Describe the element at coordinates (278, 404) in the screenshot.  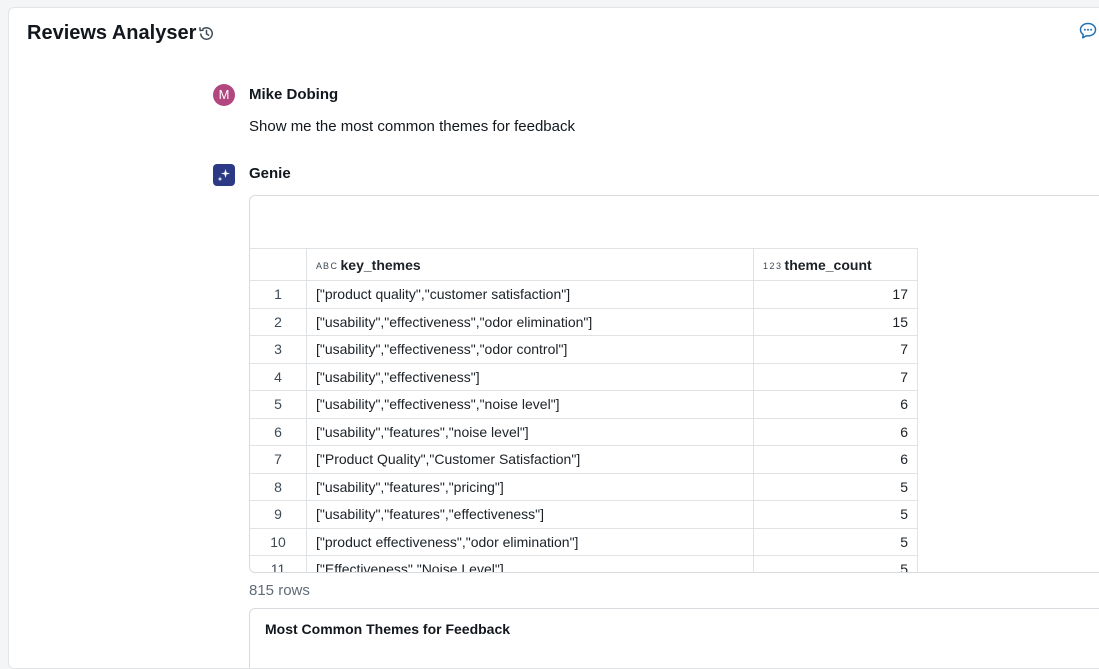
I see `row-index: 5` at that location.